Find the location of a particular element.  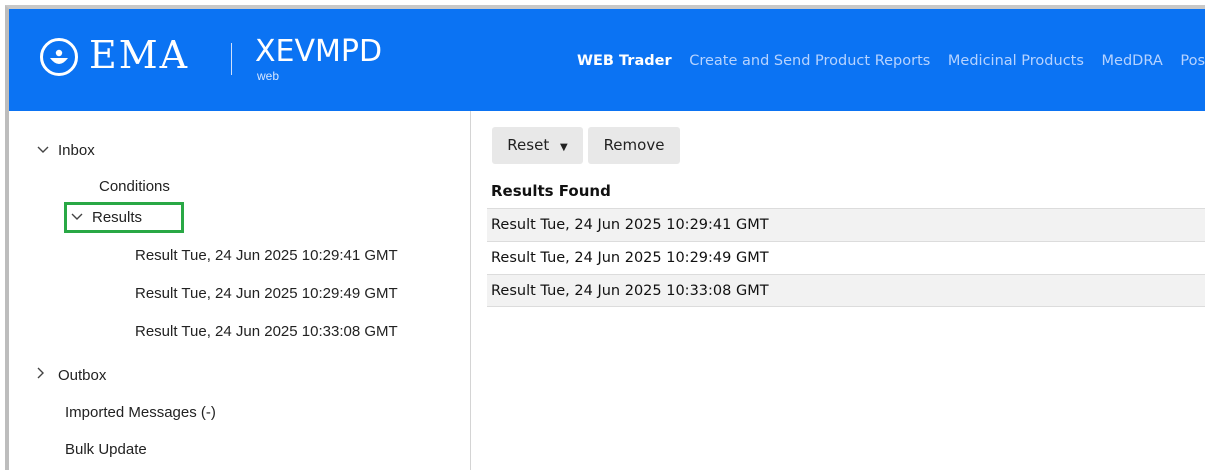

table-row: Result Tue, 24 Jun 2025 10:29:49 GMT is located at coordinates (846, 257).